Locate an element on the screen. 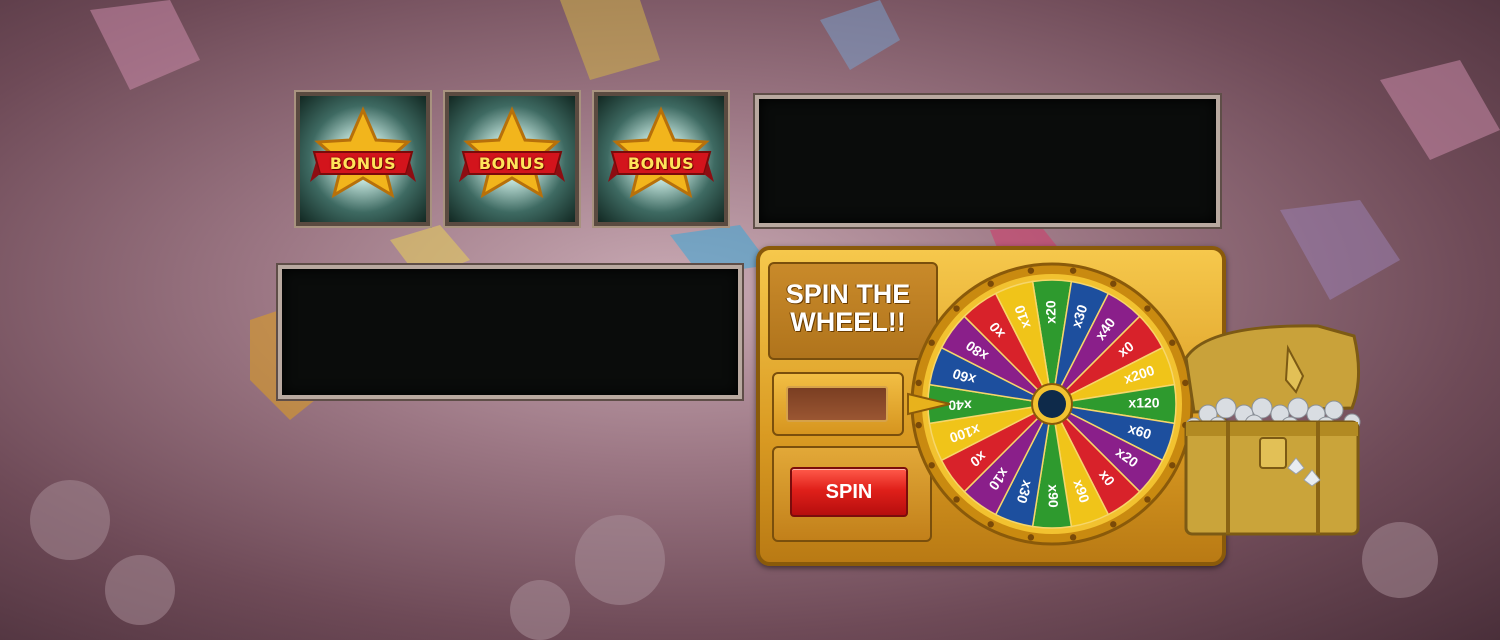  wheel-segment-label: x90 is located at coordinates (1053, 496).